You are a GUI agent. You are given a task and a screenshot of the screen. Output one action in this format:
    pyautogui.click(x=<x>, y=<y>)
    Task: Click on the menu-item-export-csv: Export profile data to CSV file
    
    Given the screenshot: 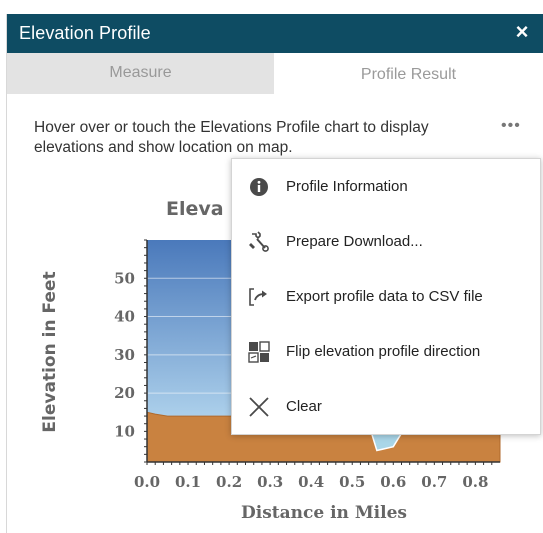 What is the action you would take?
    pyautogui.click(x=386, y=297)
    